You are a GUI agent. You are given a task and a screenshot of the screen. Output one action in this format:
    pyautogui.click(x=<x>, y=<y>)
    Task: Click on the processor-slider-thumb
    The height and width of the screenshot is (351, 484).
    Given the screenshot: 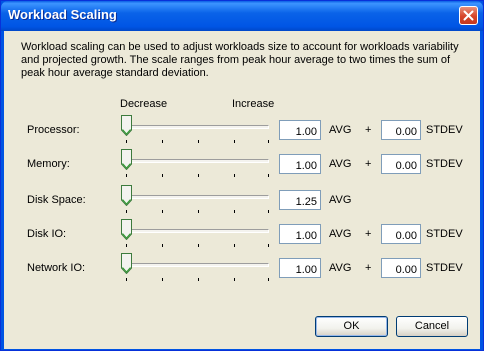 What is the action you would take?
    pyautogui.click(x=126, y=125)
    